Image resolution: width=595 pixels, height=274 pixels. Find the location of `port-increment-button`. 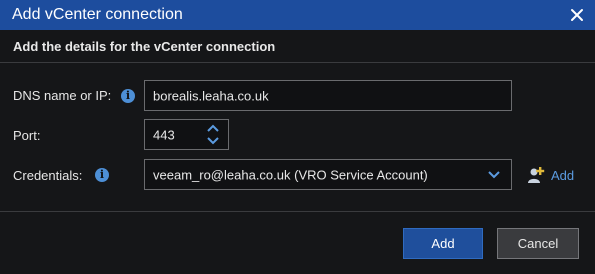

port-increment-button is located at coordinates (213, 128).